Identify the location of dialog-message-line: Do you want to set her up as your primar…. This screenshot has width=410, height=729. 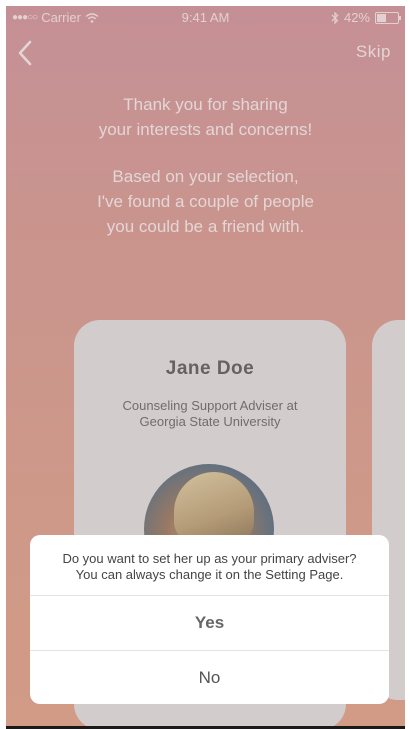
(209, 558).